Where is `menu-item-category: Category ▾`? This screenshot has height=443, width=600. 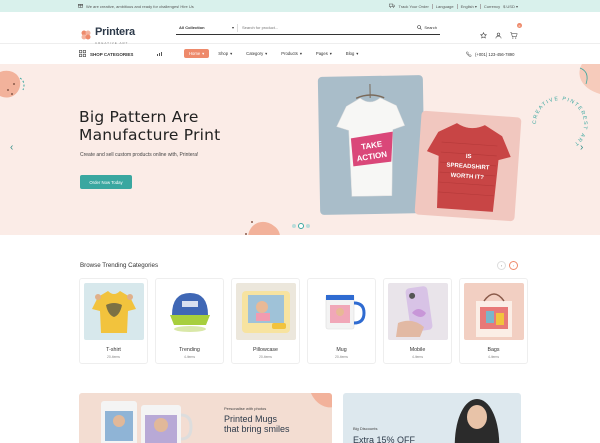 menu-item-category: Category ▾ is located at coordinates (256, 53).